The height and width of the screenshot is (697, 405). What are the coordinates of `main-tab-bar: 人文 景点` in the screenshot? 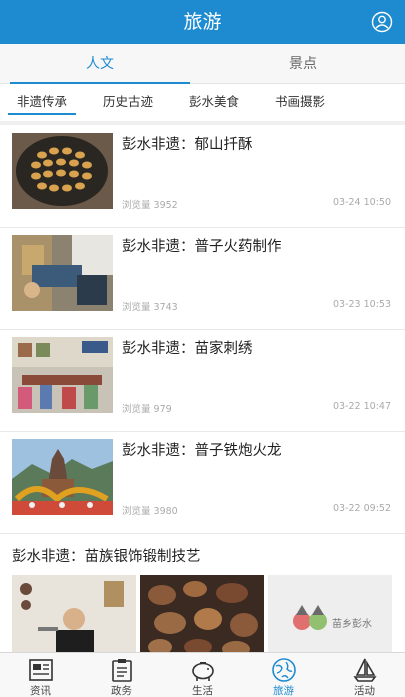 It's located at (202, 64).